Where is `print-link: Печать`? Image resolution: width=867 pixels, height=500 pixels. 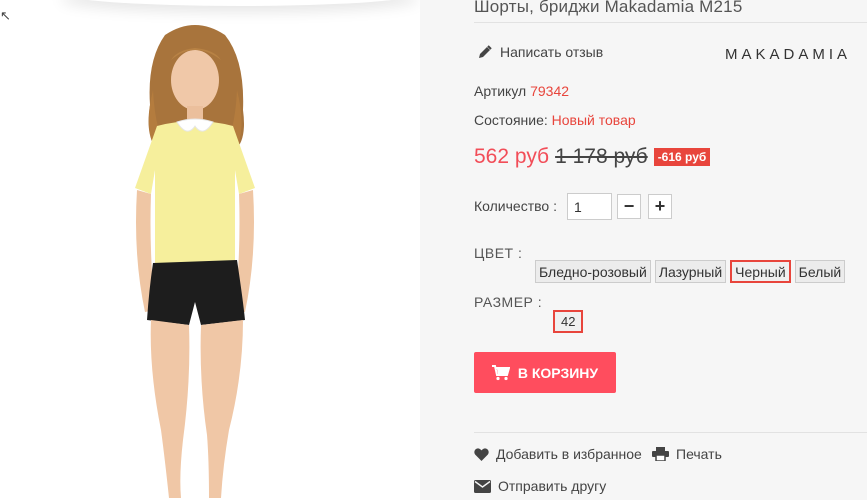 print-link: Печать is located at coordinates (687, 454).